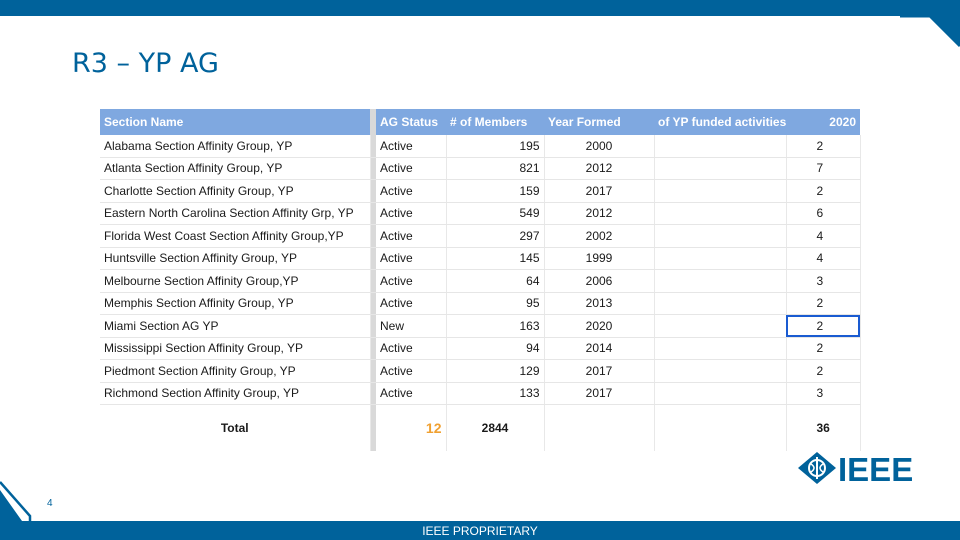 This screenshot has height=540, width=960. What do you see at coordinates (599, 258) in the screenshot?
I see `cell-year-formed: 1999` at bounding box center [599, 258].